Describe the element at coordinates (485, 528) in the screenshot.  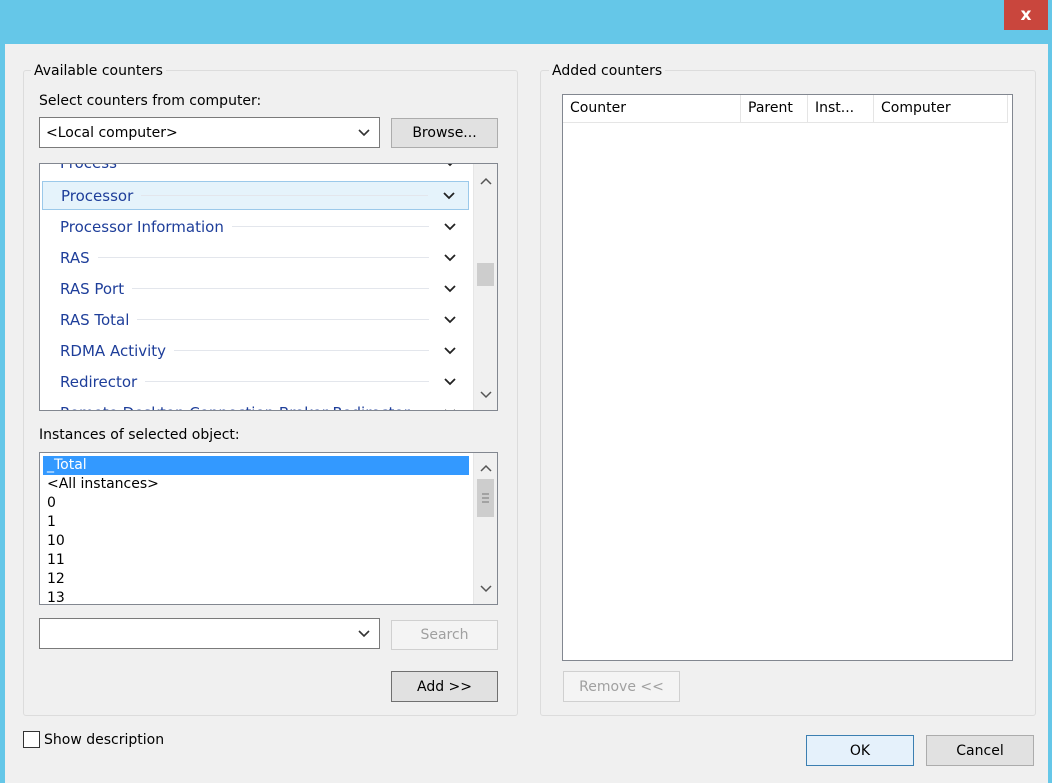
I see `instances-list-scrollbar` at that location.